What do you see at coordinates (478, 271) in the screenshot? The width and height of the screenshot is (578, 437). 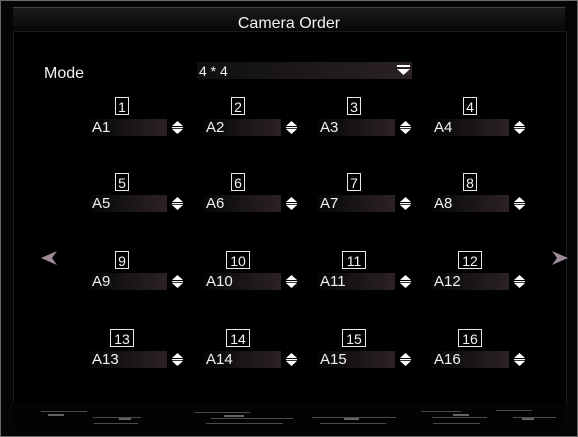 I see `camera-slot: 12 A12` at bounding box center [478, 271].